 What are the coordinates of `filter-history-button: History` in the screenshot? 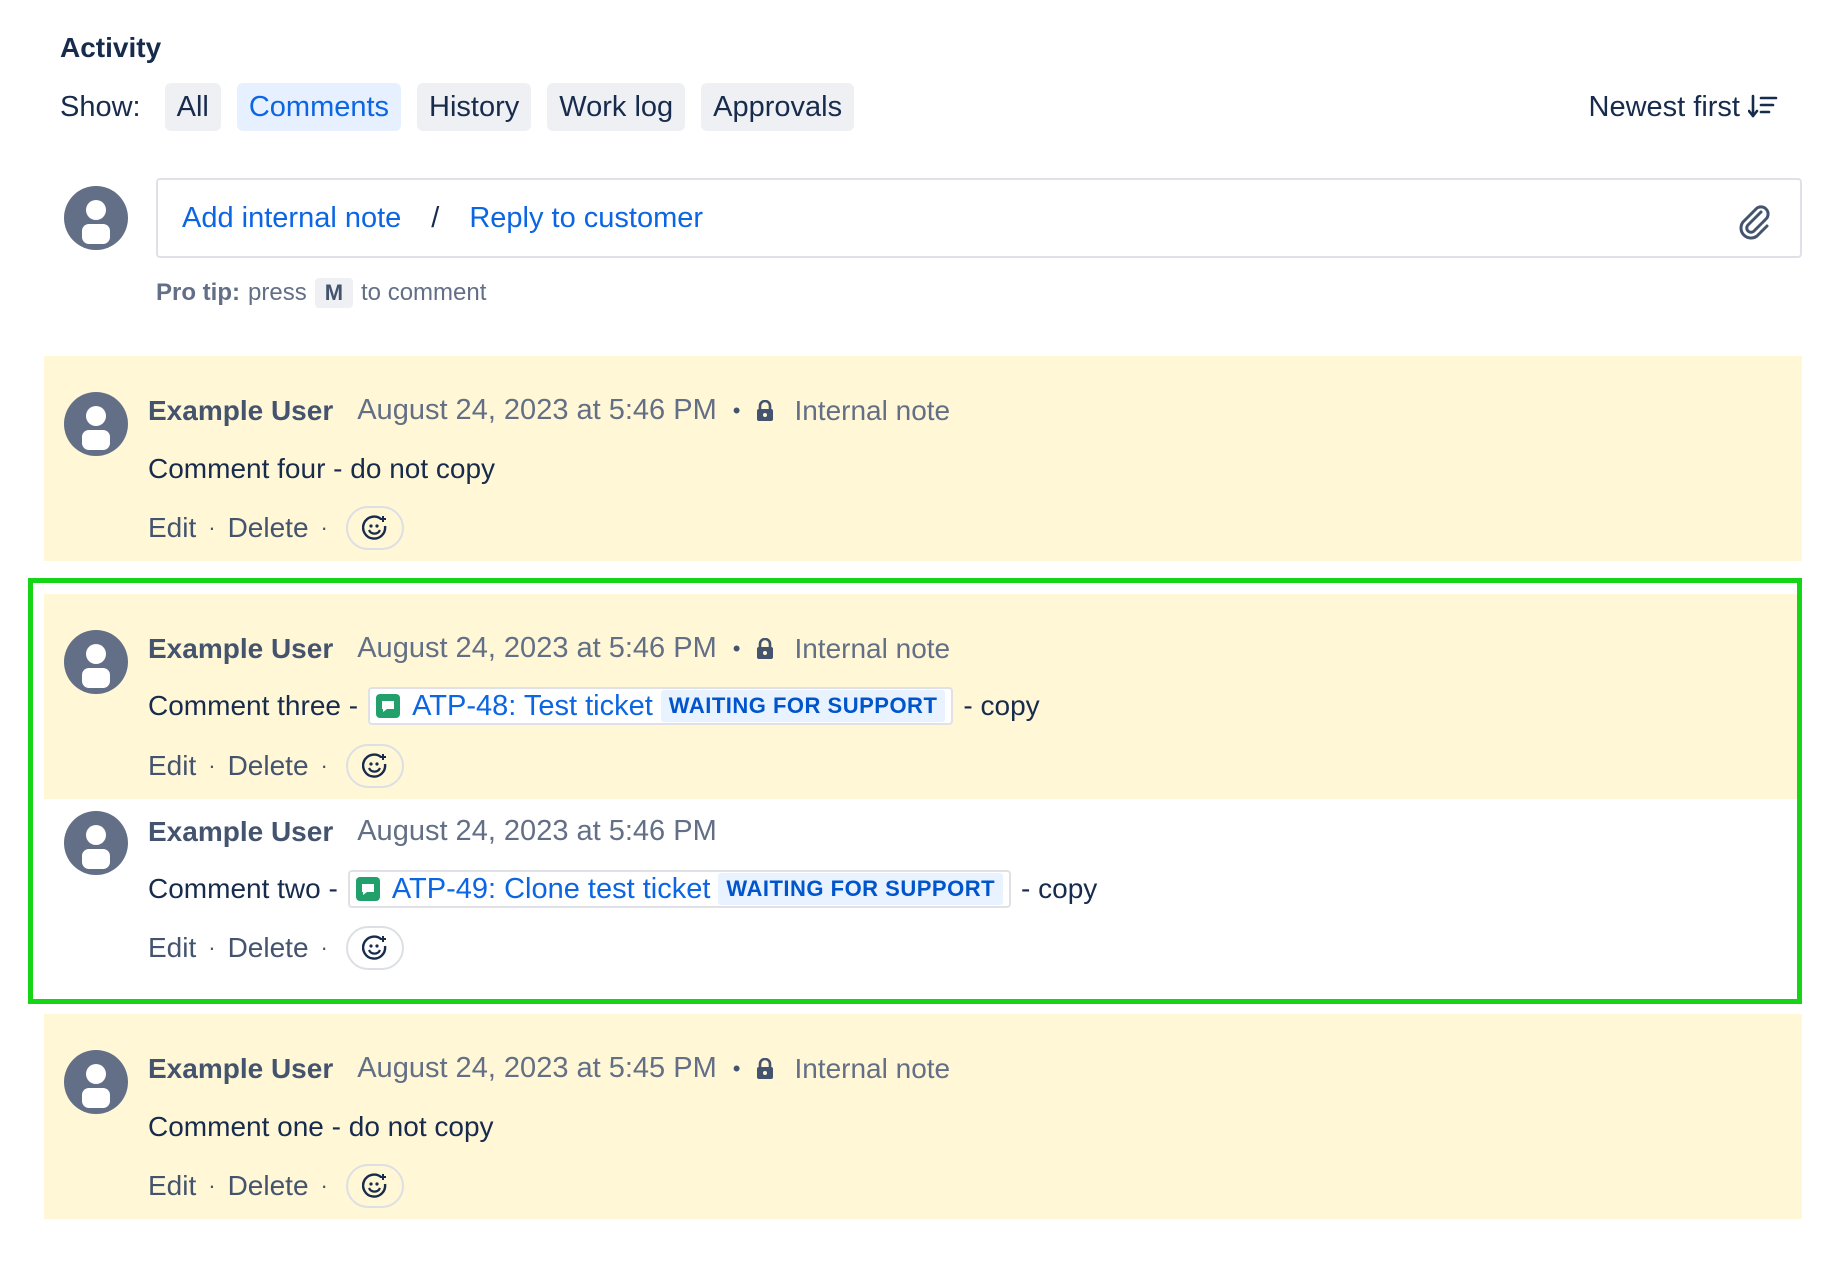 It's located at (474, 107).